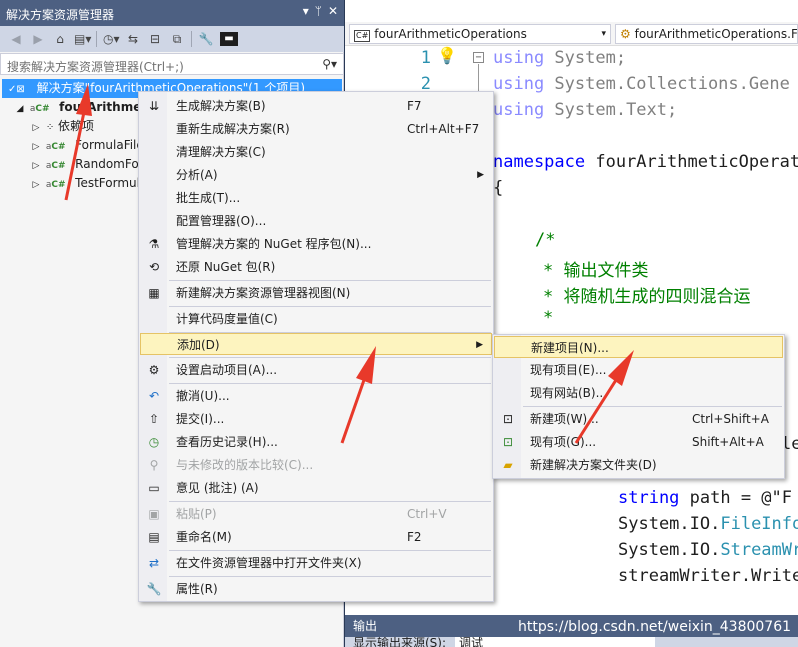 This screenshot has height=647, width=798. I want to click on submenu-item-new-solution-folder: ▰ 新建解决方案文件夹(D), so click(638, 465).